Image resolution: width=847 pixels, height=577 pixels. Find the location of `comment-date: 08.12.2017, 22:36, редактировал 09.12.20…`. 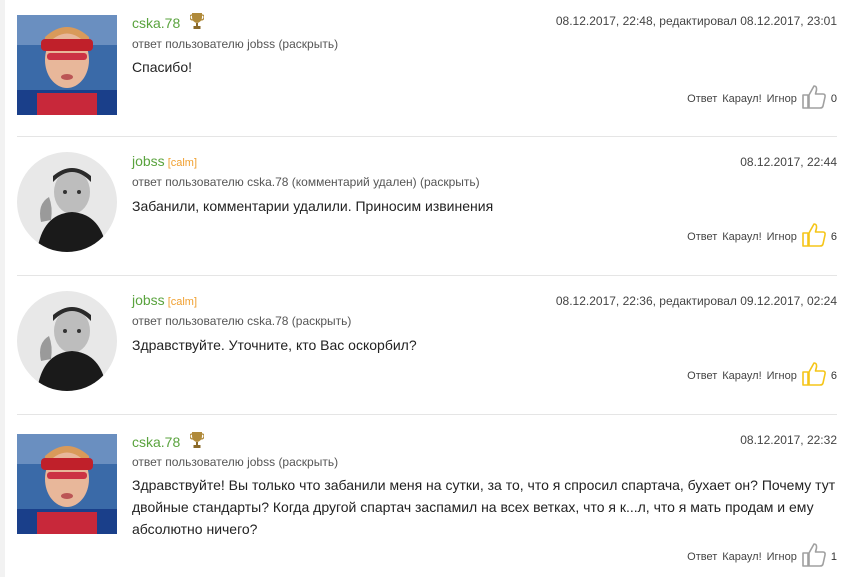

comment-date: 08.12.2017, 22:36, редактировал 09.12.20… is located at coordinates (696, 301).